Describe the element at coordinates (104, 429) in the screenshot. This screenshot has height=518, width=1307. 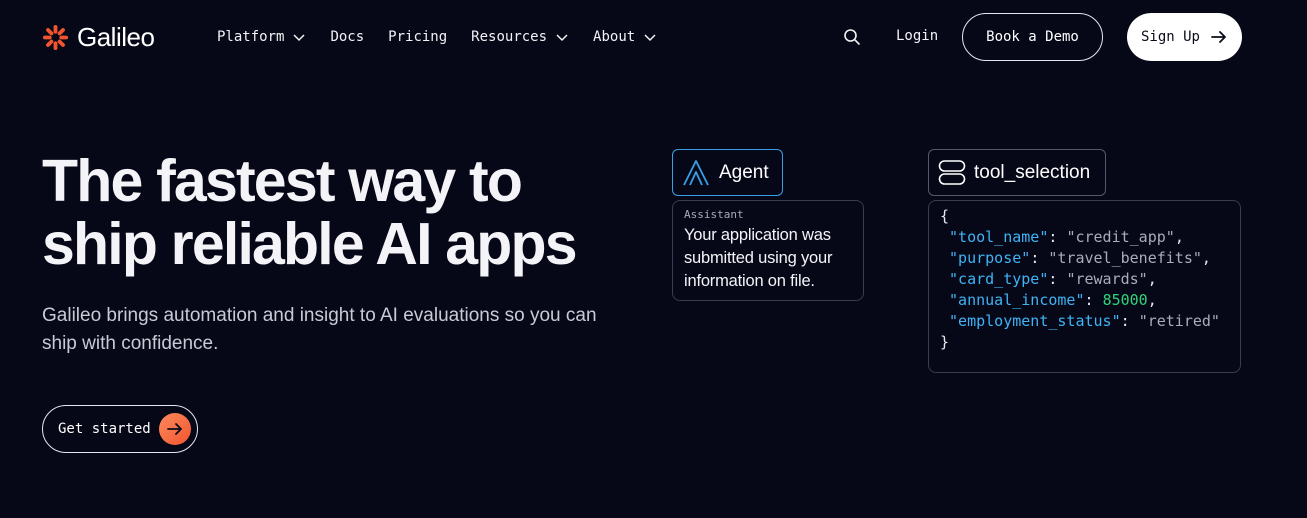
I see `get-started-label: Get started` at that location.